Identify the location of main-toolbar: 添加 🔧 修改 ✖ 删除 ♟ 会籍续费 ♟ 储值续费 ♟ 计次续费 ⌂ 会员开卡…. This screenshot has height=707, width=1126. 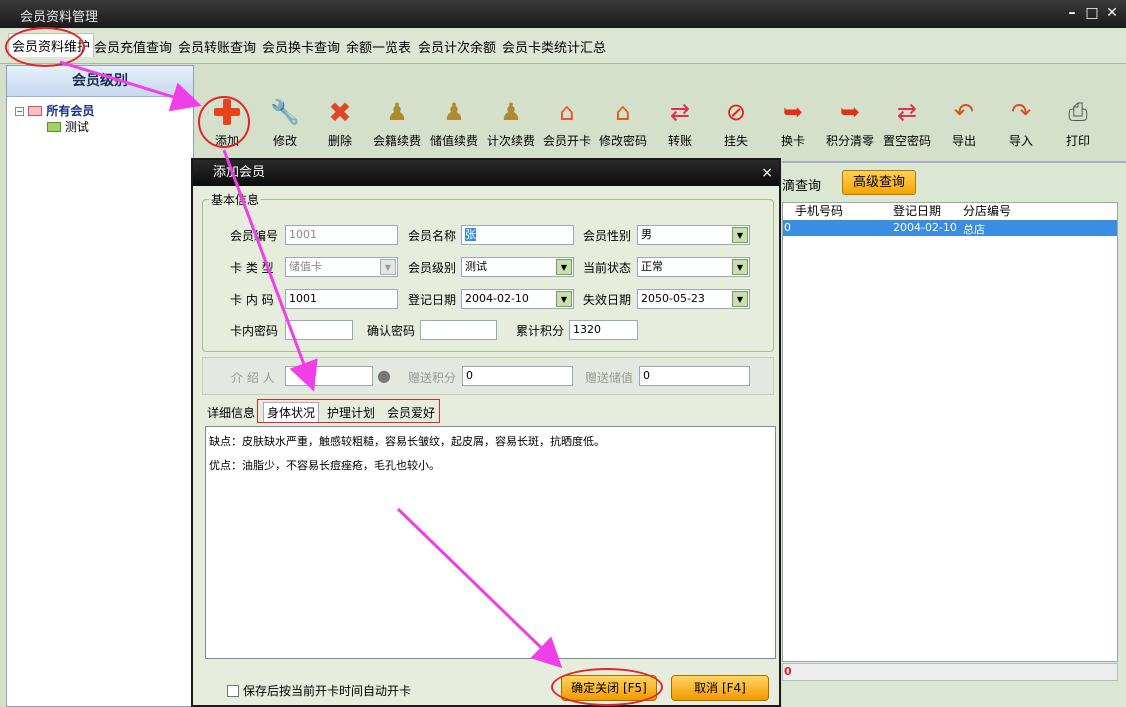
(661, 128).